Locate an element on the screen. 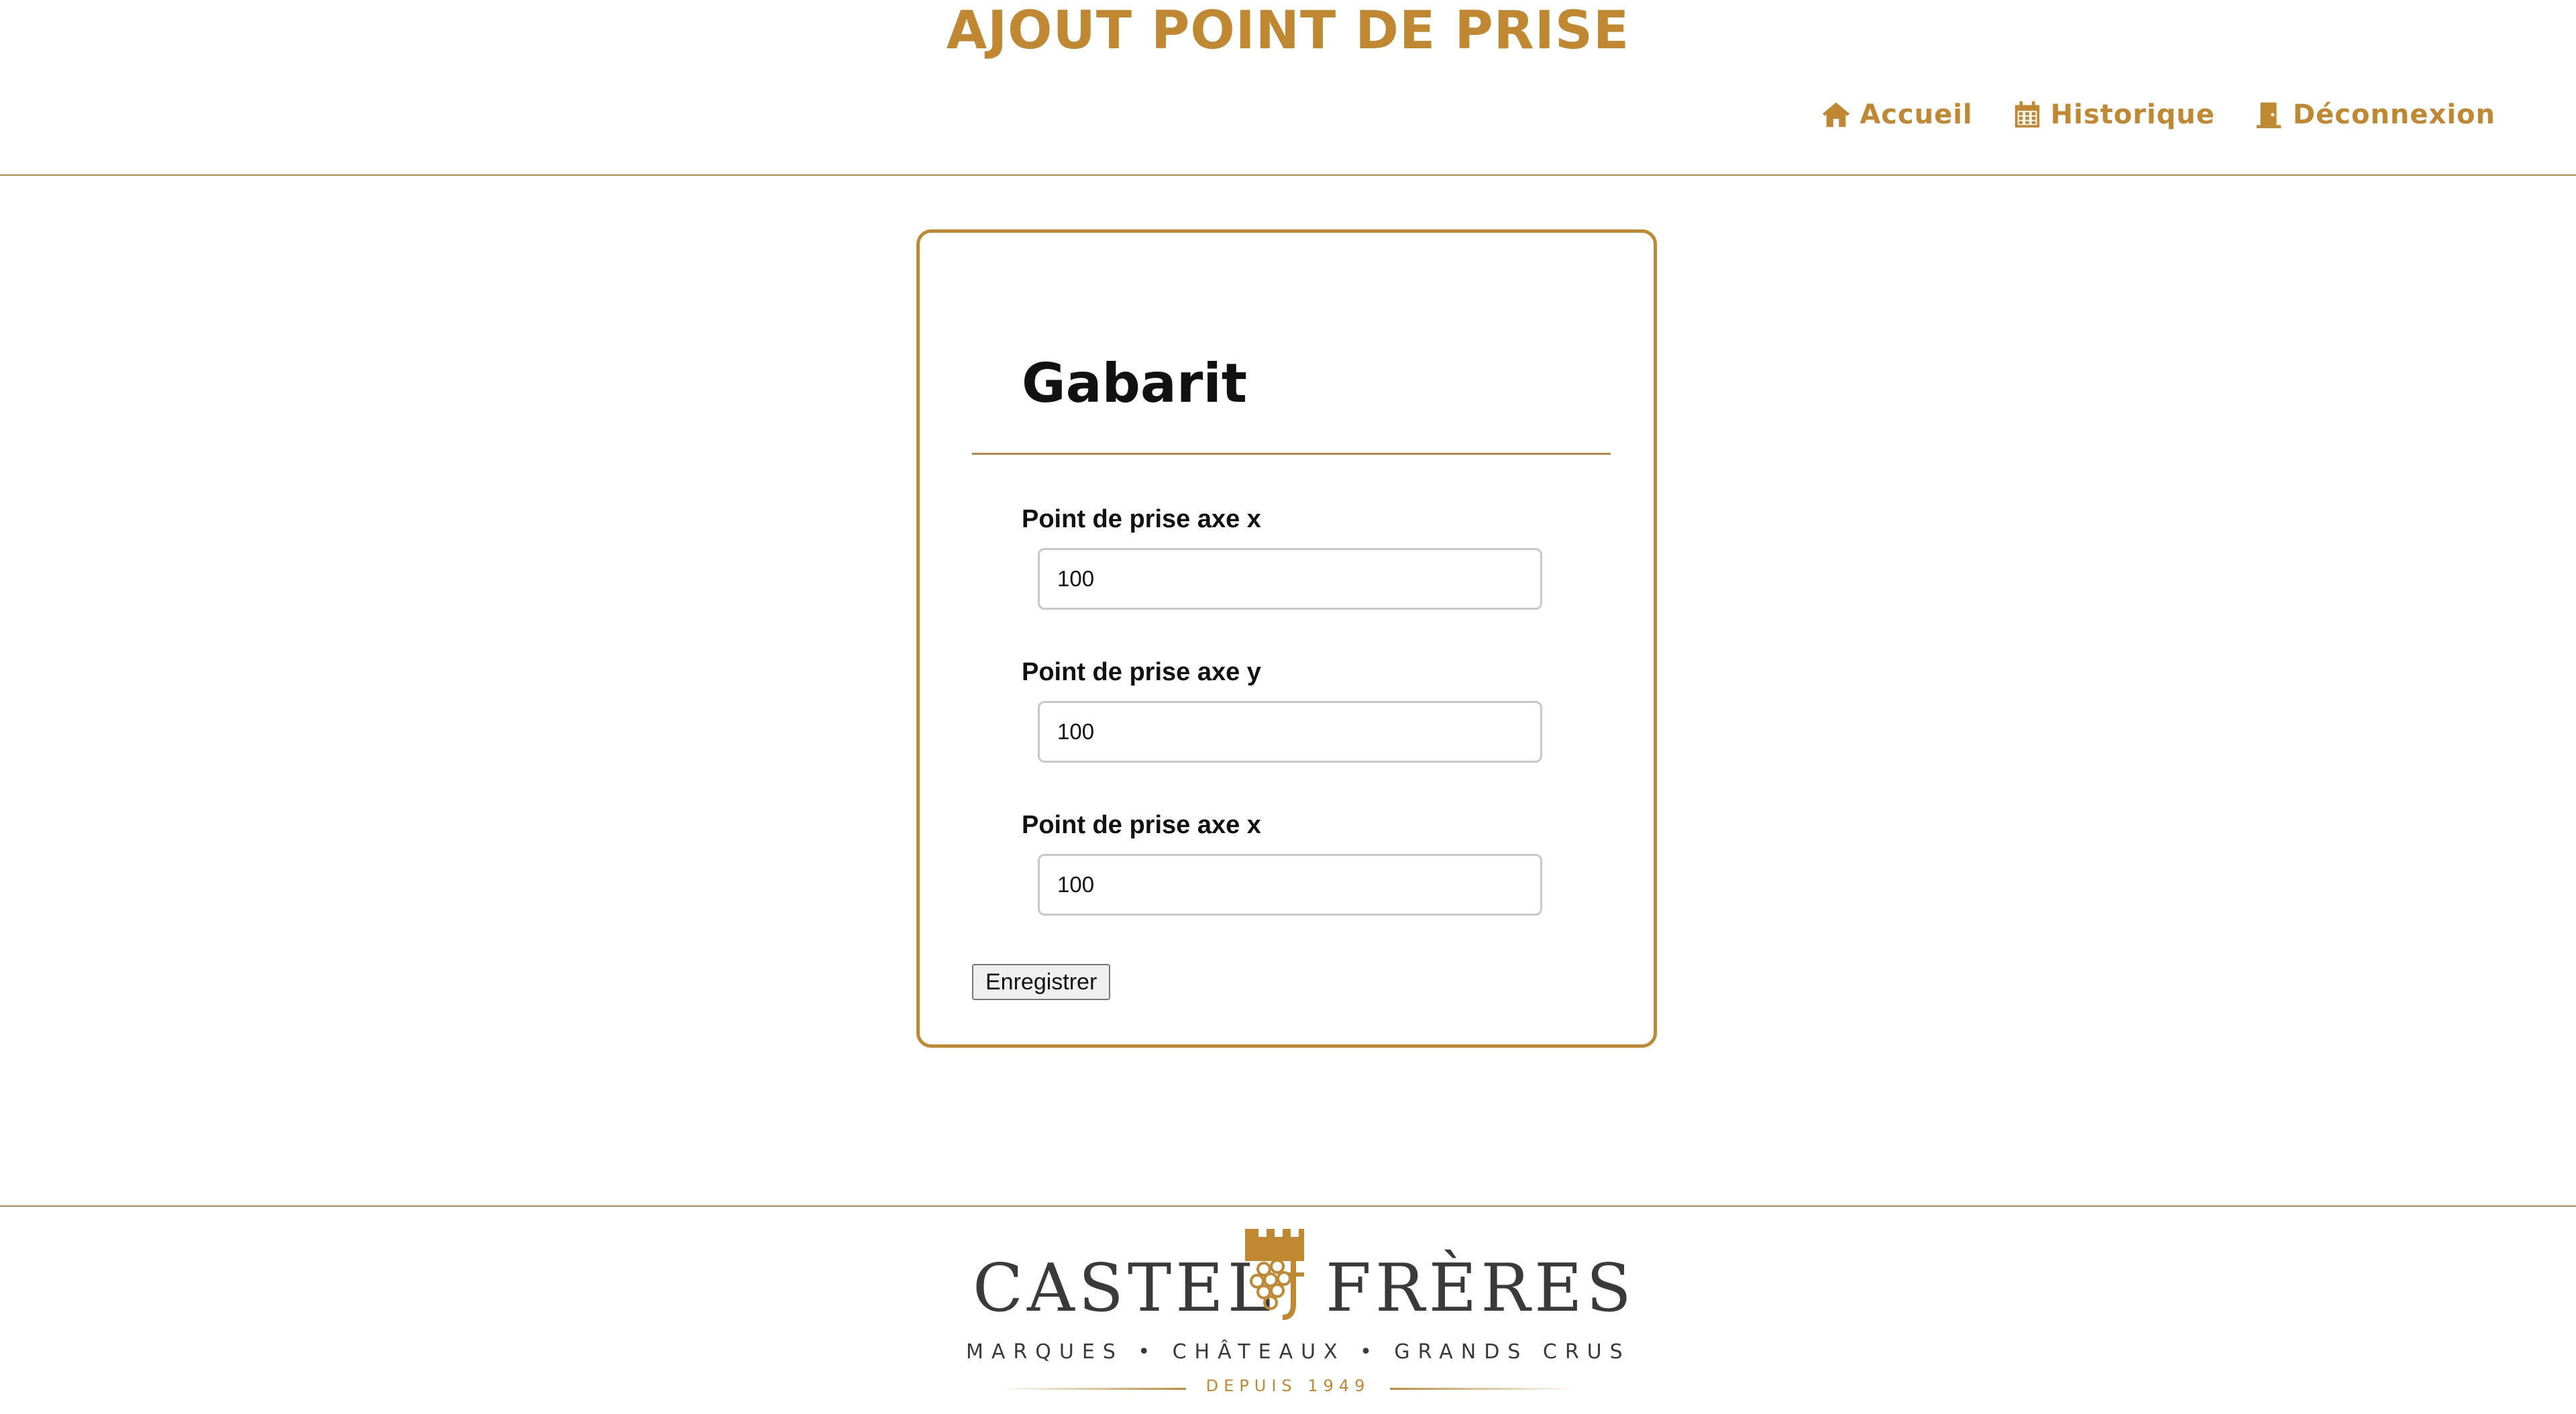  logo-since: DEPUIS 1949 is located at coordinates (1288, 1385).